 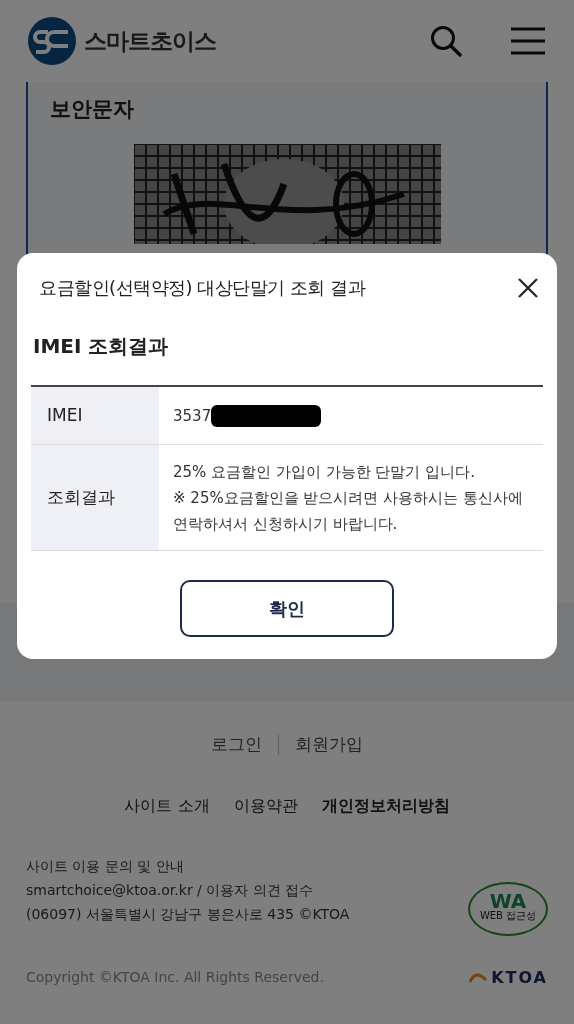 I want to click on info-line: 사이트 이용 문의 및 안내, so click(x=105, y=866).